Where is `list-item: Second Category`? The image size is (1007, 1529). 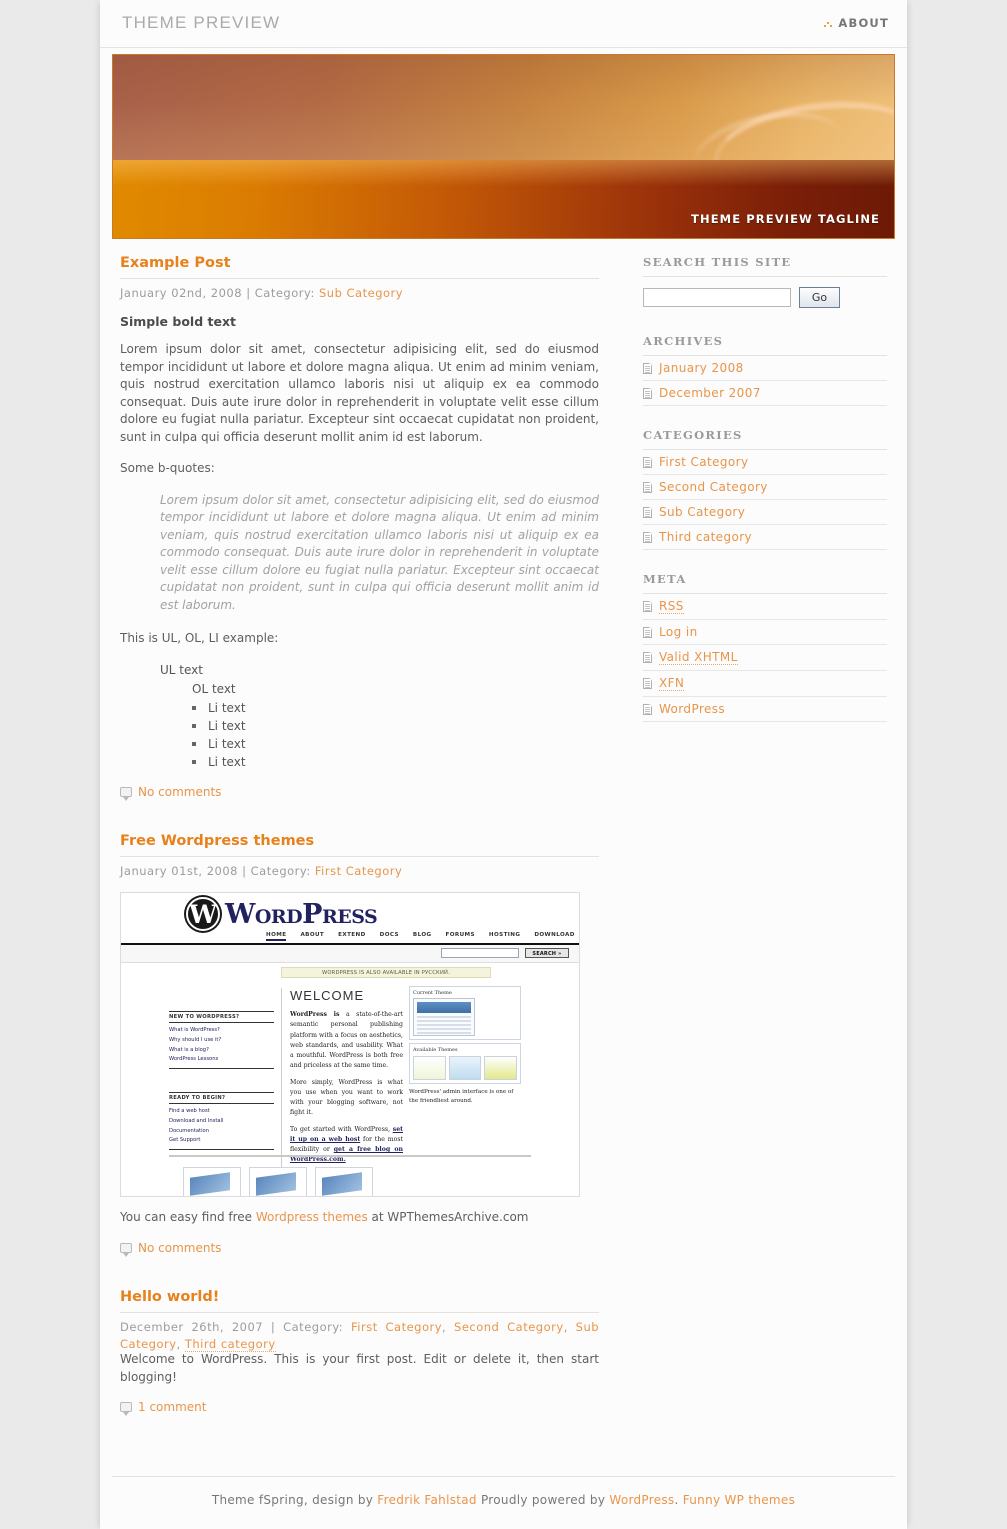
list-item: Second Category is located at coordinates (765, 487).